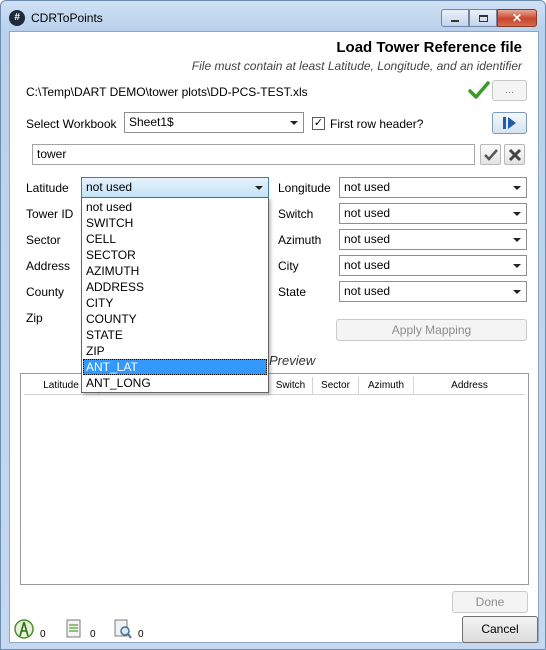 Image resolution: width=546 pixels, height=650 pixels. I want to click on workbook-select-value: Sheet1$, so click(151, 122).